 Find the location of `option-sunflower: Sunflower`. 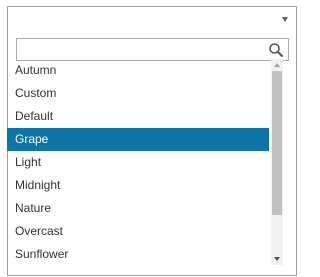

option-sunflower: Sunflower is located at coordinates (138, 254).